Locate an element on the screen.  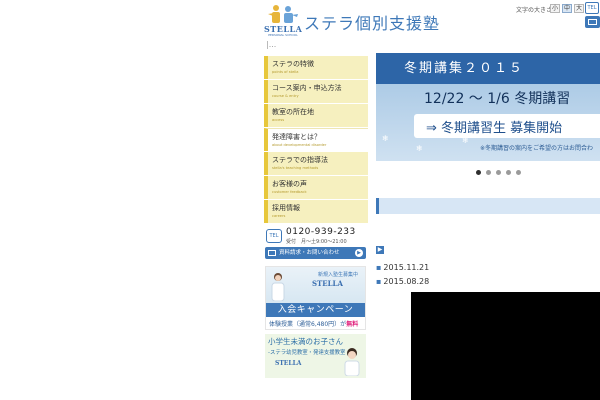
slider-pagination is located at coordinates (516, 173).